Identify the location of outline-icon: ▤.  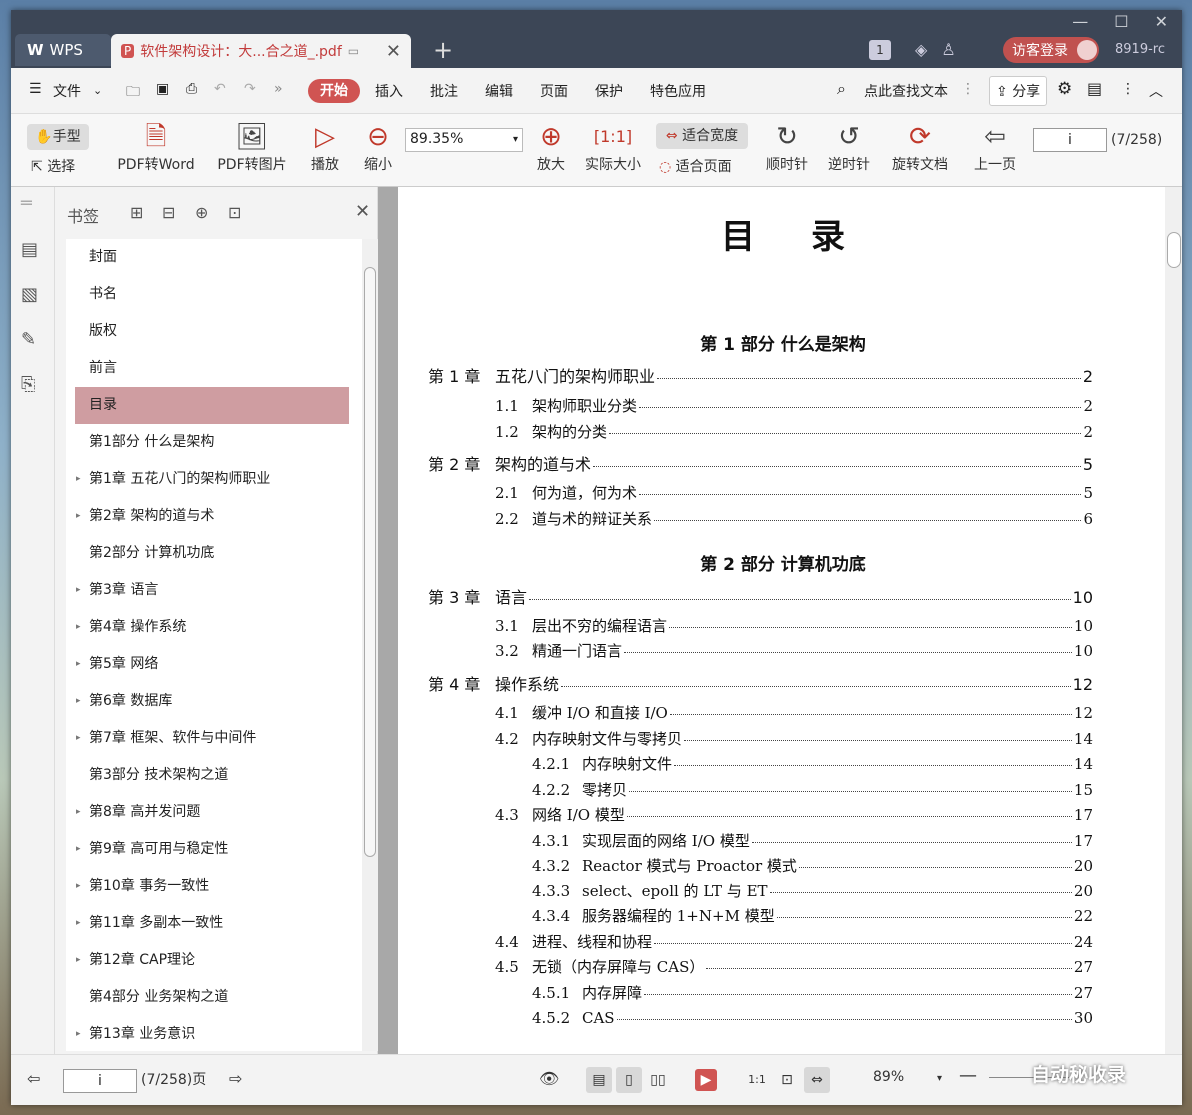
(29, 249).